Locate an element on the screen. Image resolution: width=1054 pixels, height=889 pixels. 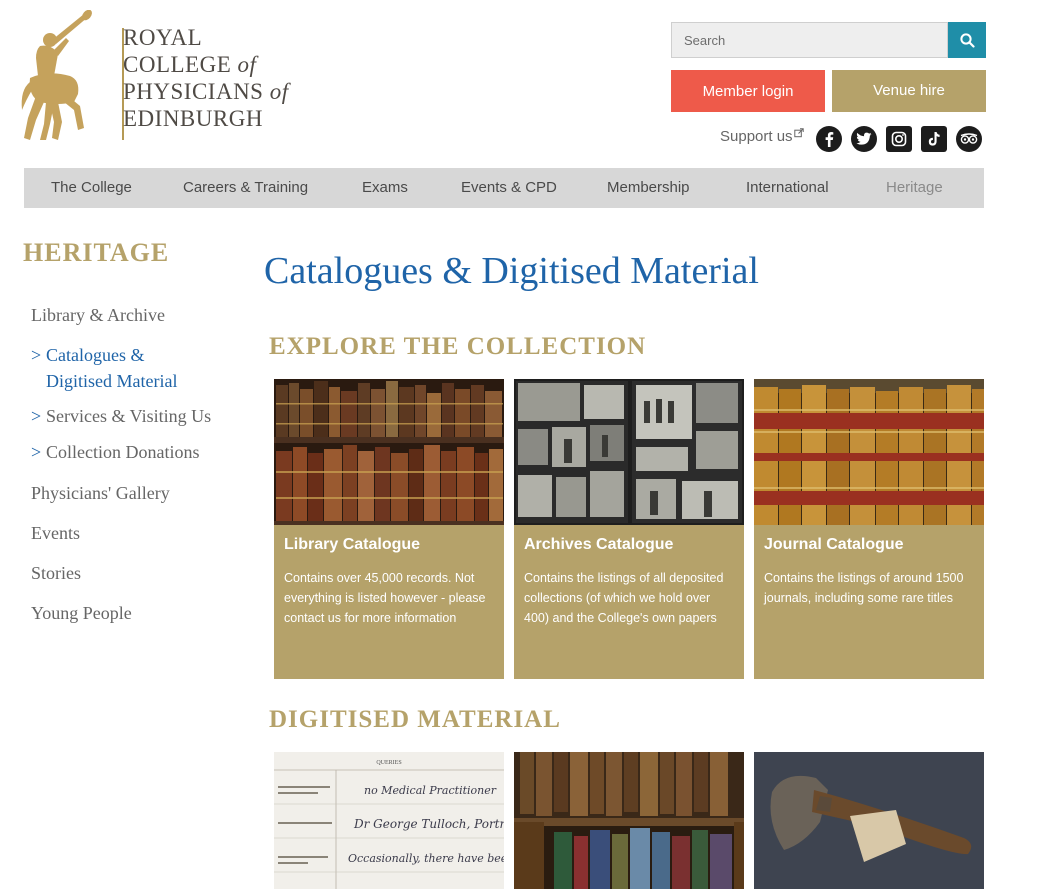
centaur-trumpeter-icon is located at coordinates (56, 75).